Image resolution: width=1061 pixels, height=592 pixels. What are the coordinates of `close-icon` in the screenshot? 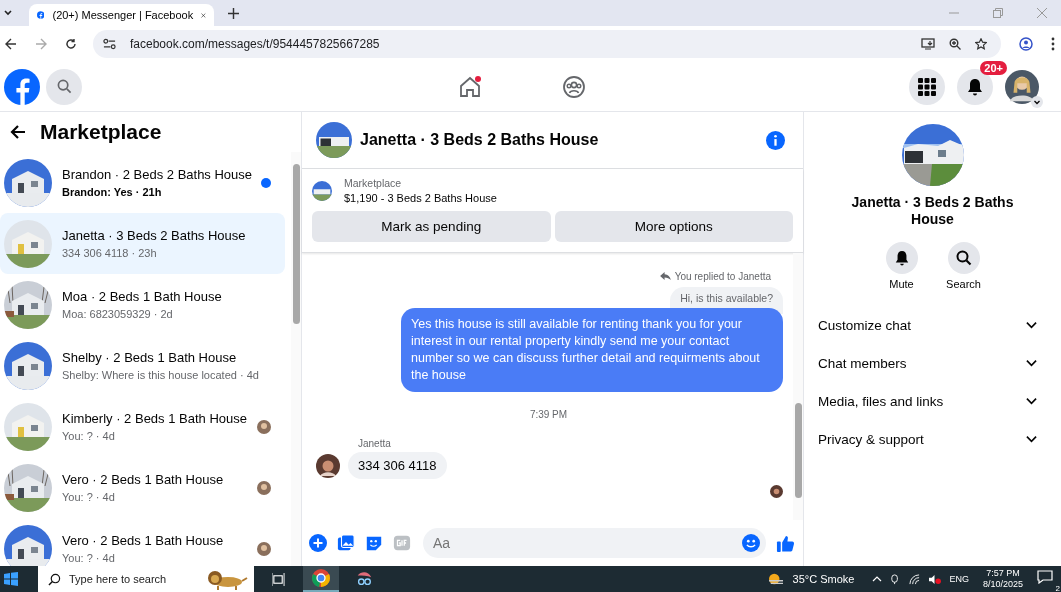 It's located at (203, 15).